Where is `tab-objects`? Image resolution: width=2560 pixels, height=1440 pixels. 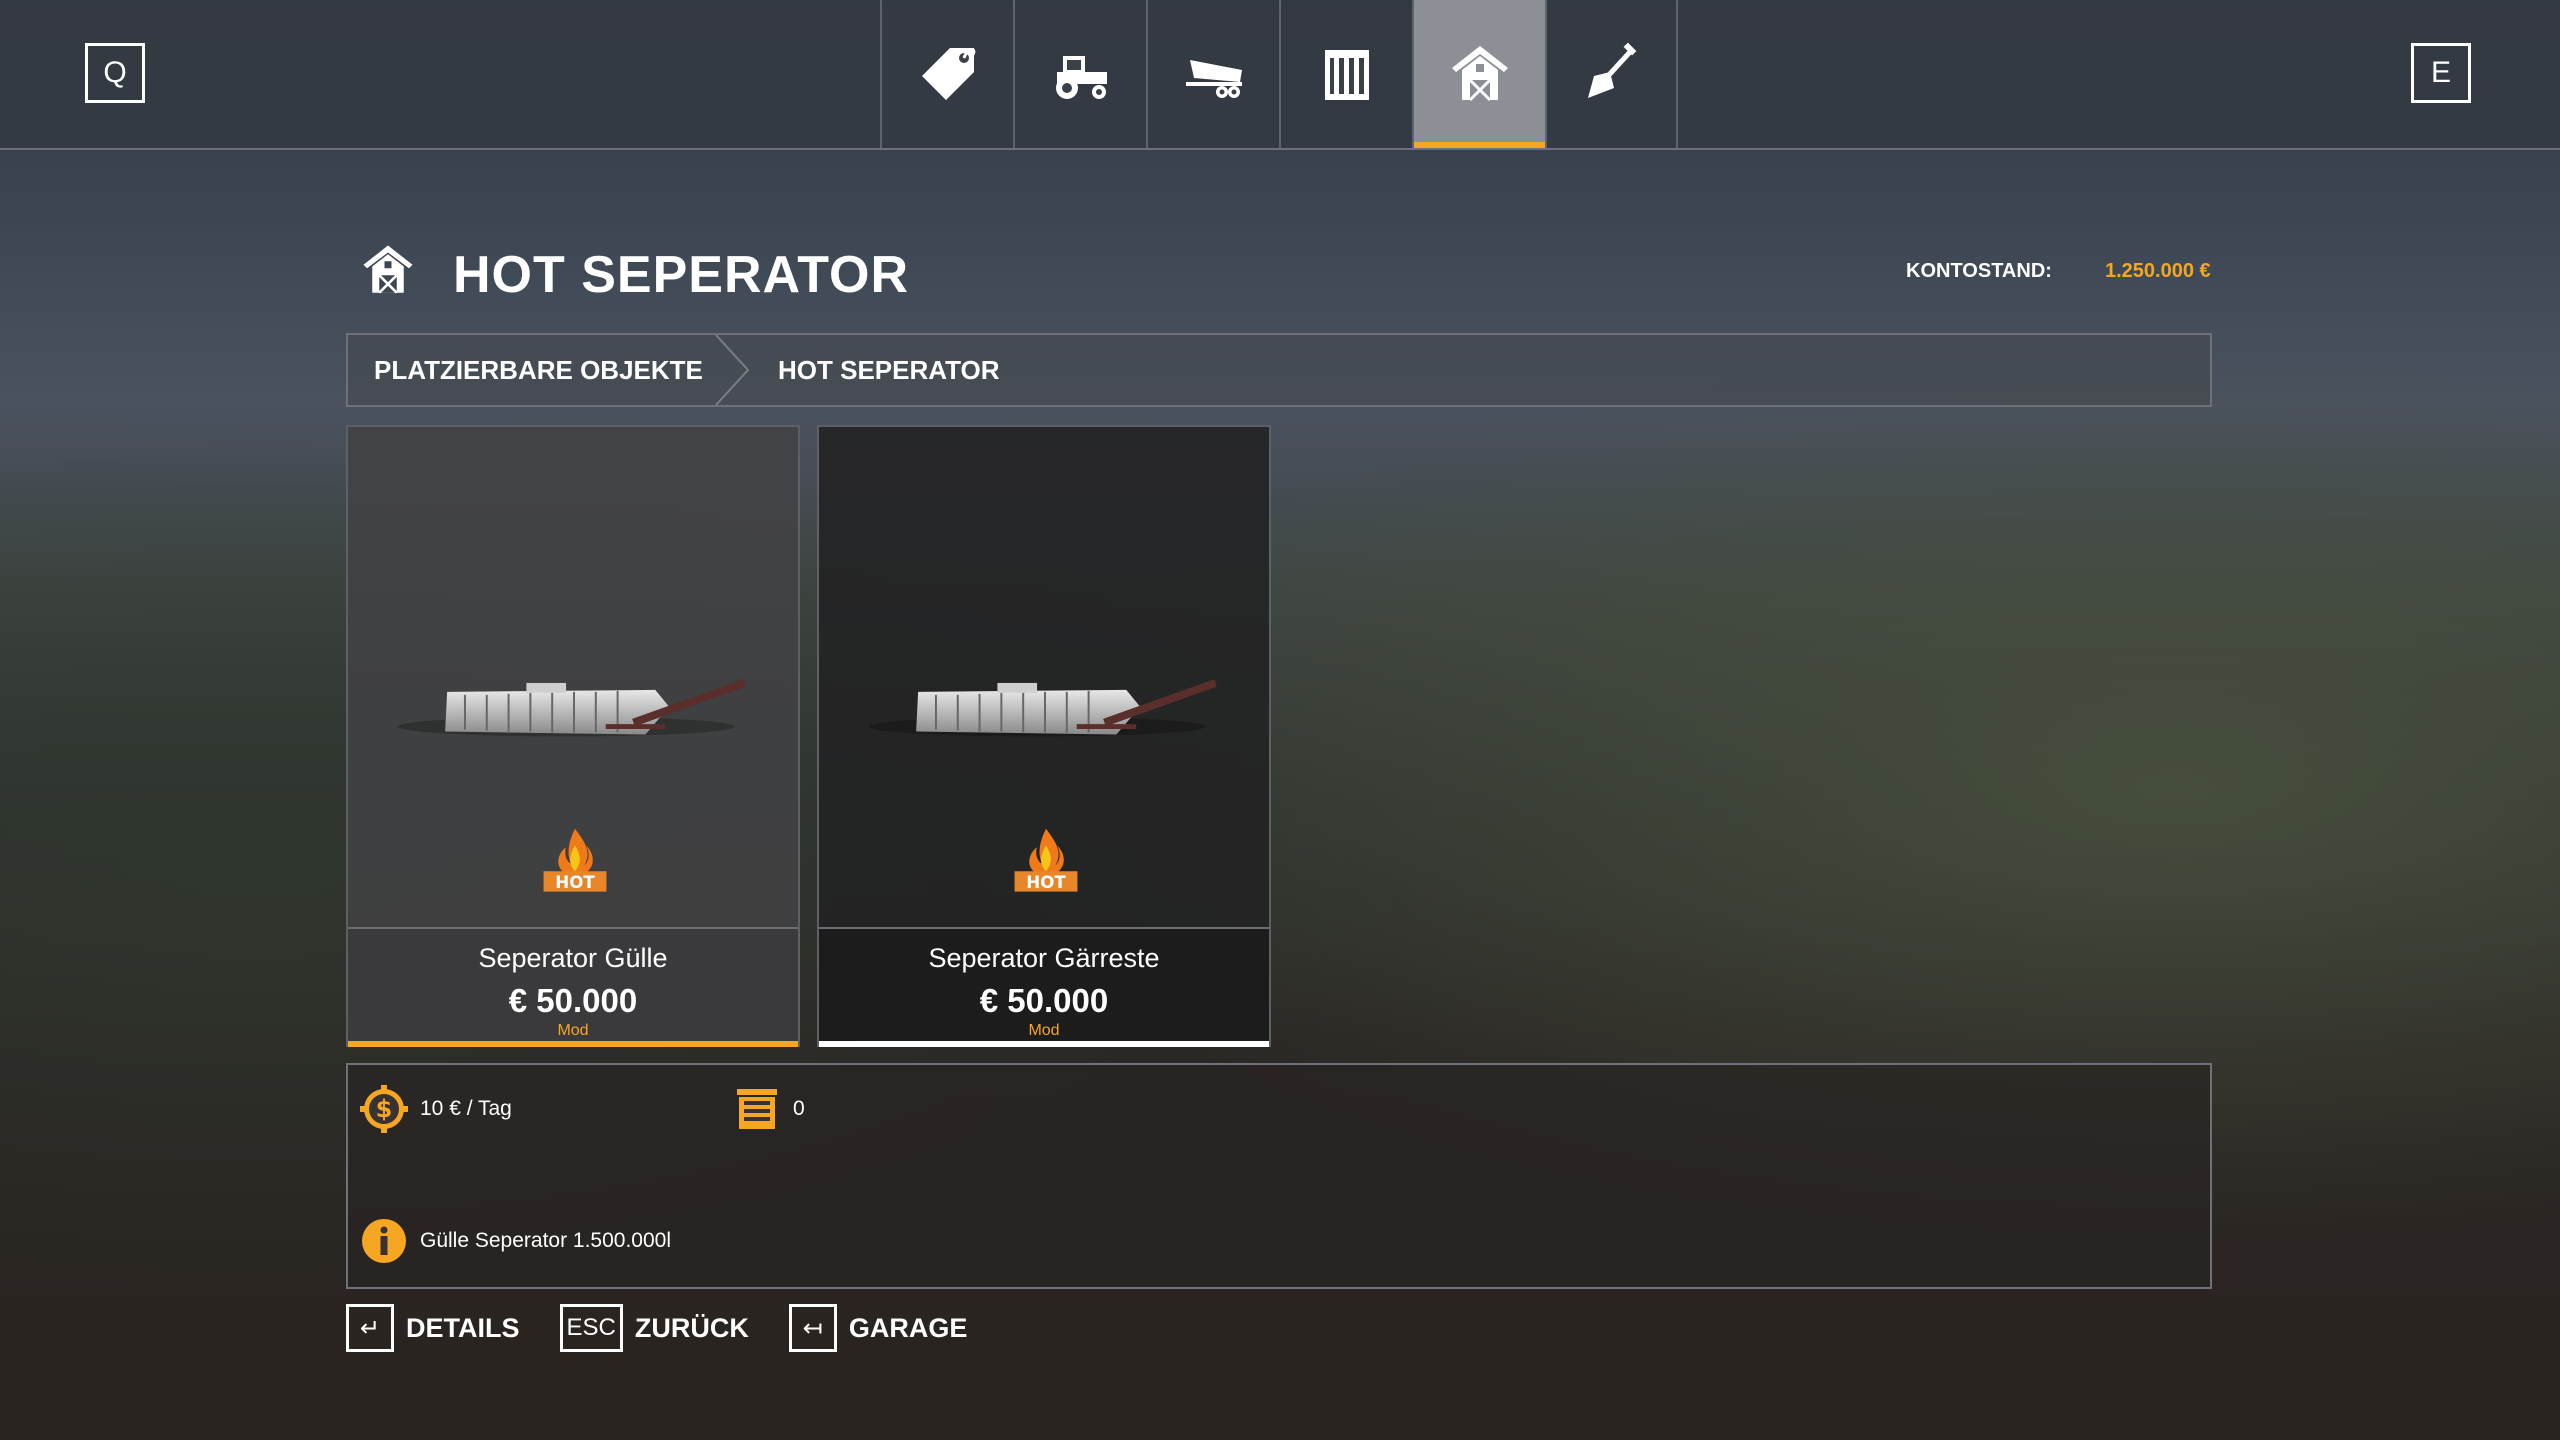 tab-objects is located at coordinates (1345, 74).